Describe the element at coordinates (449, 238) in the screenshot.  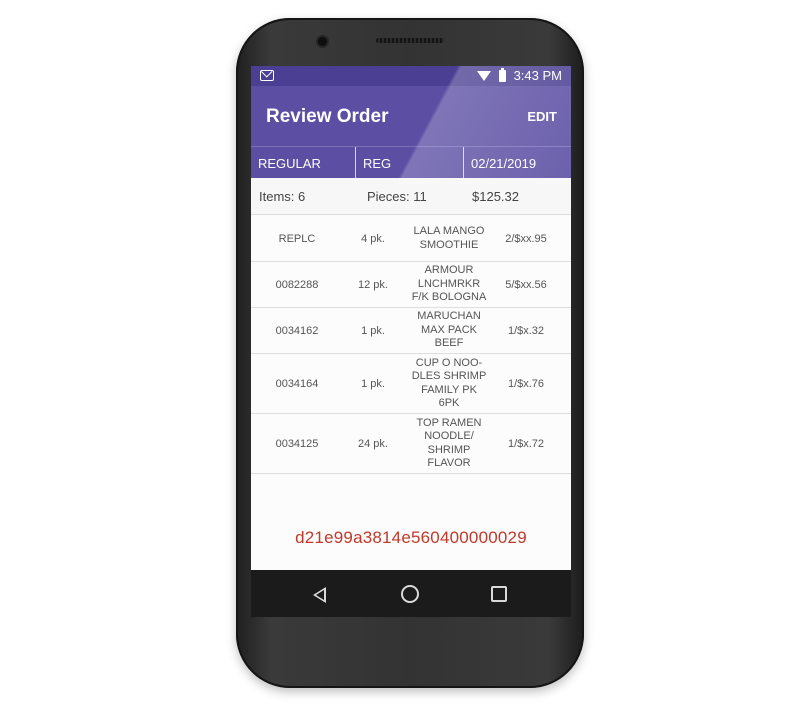
I see `item-description: LALA MANGO SMOOTHIE` at that location.